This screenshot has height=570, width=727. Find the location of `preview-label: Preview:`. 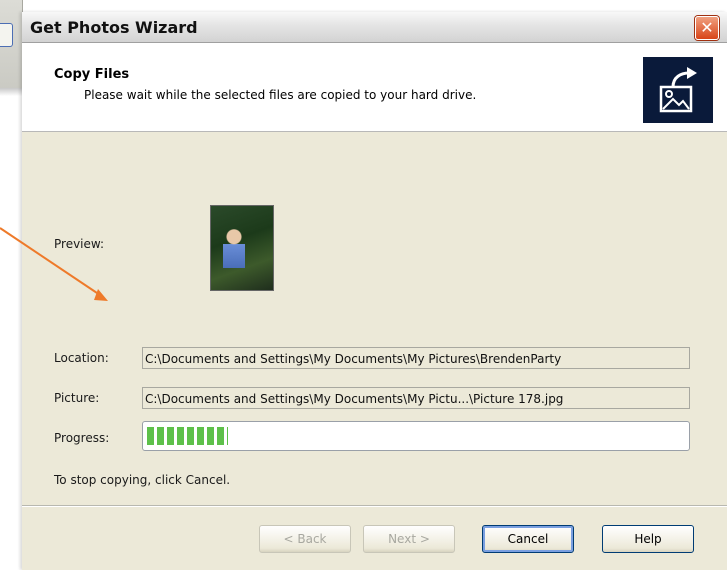

preview-label: Preview: is located at coordinates (79, 244).